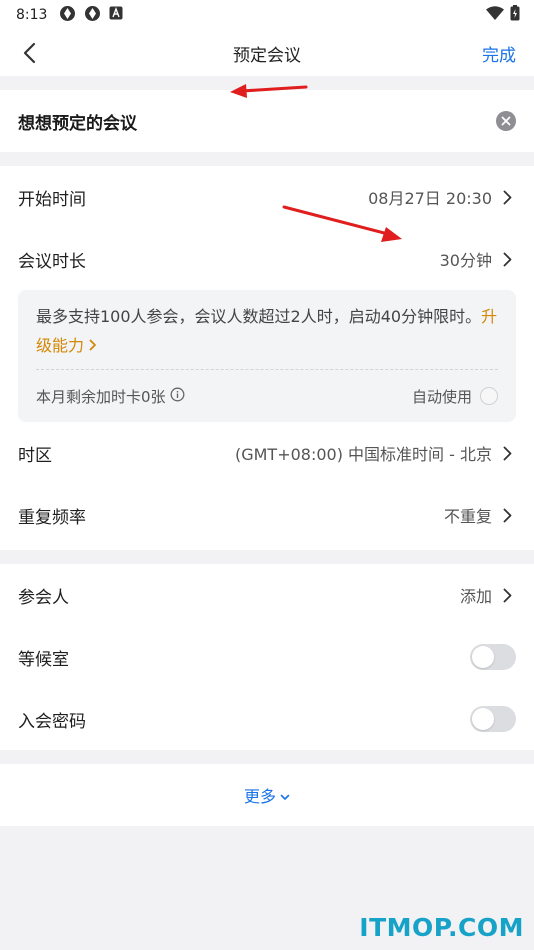  Describe the element at coordinates (267, 595) in the screenshot. I see `attendees-row: 参会人 添加` at that location.